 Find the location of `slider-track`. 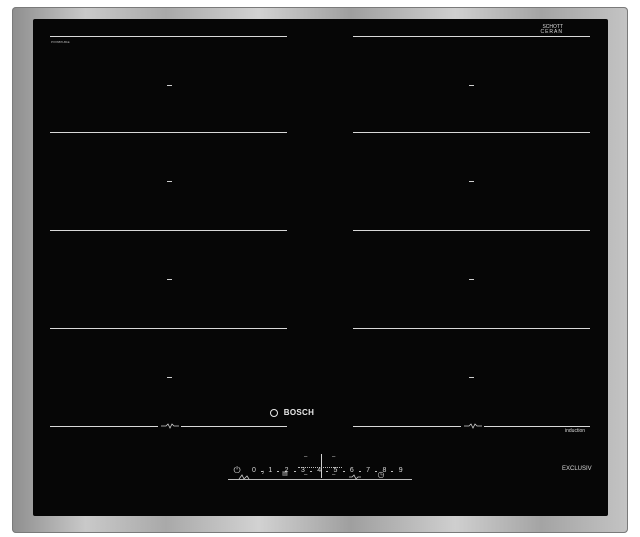

slider-track is located at coordinates (320, 479).